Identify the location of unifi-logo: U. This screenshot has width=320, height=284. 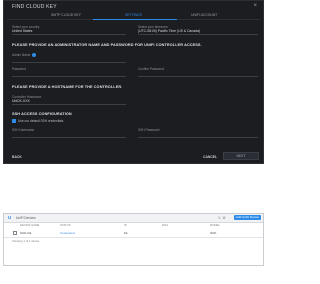
(10, 217).